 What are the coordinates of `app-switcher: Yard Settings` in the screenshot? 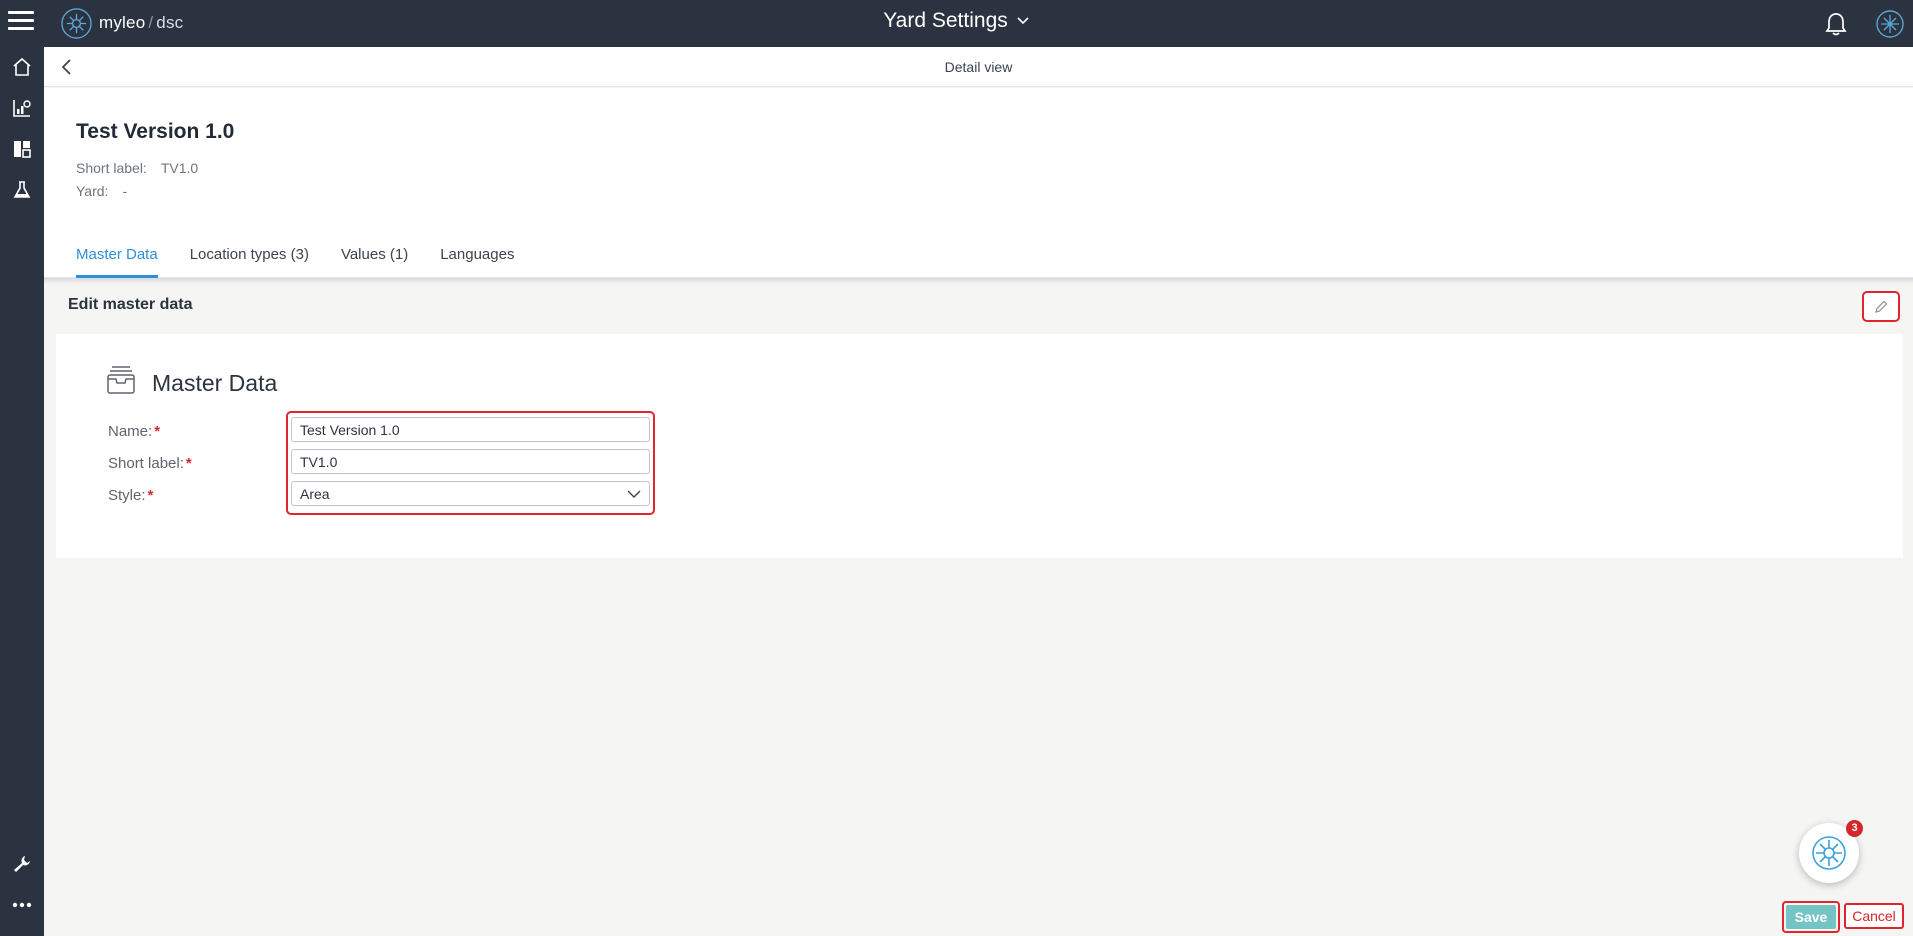 It's located at (956, 21).